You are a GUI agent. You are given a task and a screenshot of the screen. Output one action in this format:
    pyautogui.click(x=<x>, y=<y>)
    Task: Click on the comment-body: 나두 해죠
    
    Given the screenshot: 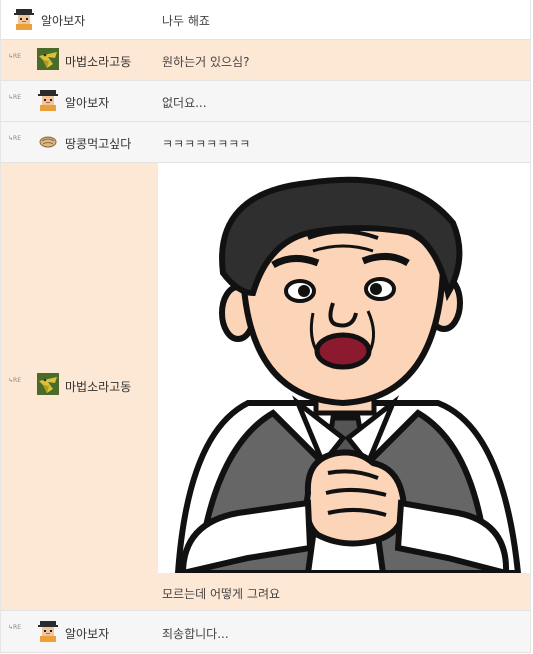 What is the action you would take?
    pyautogui.click(x=344, y=19)
    